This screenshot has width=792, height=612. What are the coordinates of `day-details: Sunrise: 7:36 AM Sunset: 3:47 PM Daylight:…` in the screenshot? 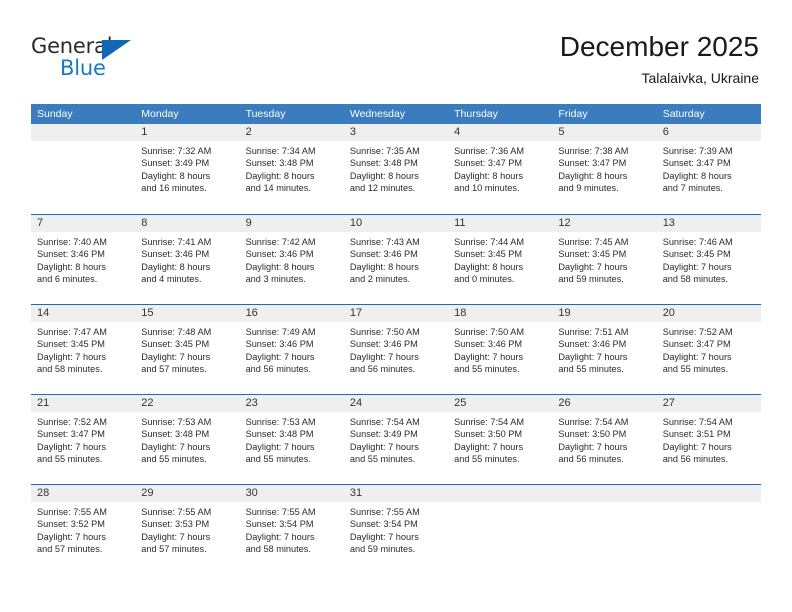 It's located at (500, 168).